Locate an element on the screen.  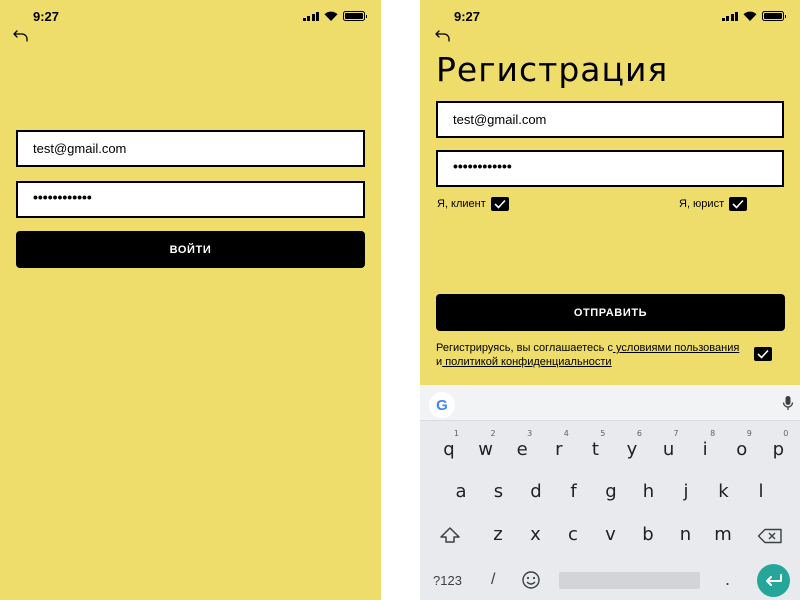
keyboard-row-2: asdfghjkl is located at coordinates (610, 492).